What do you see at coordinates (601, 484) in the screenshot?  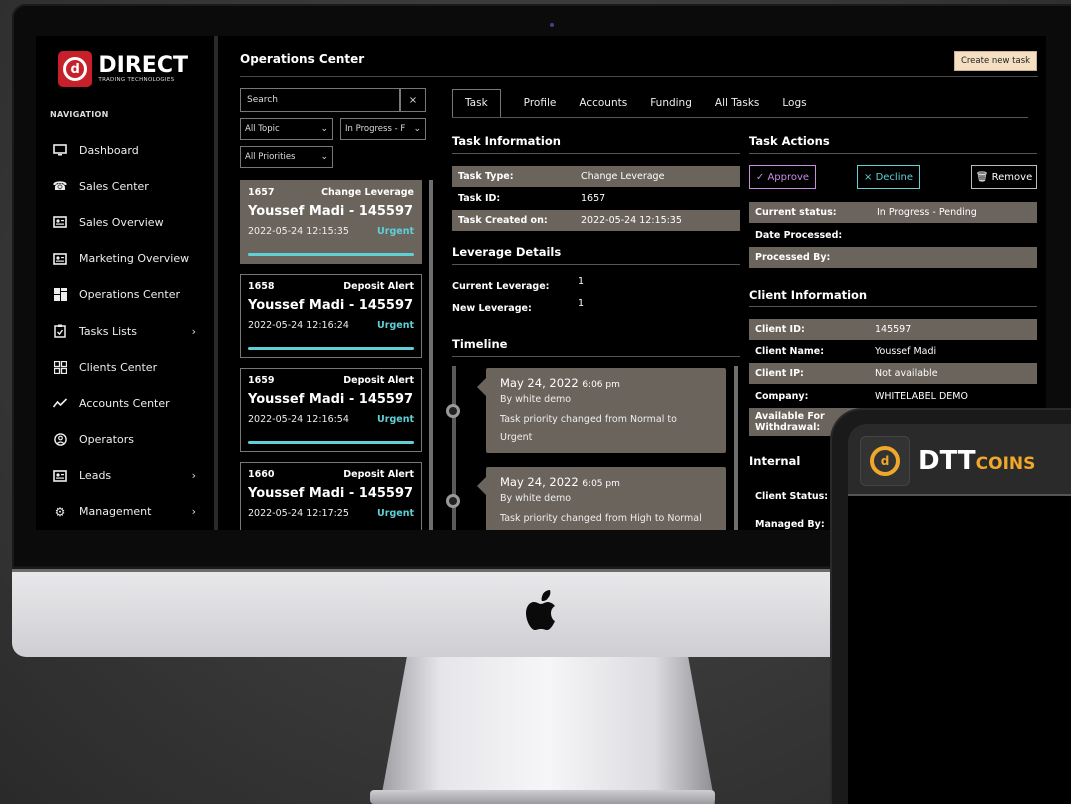 I see `event-time: 6:05 pm` at bounding box center [601, 484].